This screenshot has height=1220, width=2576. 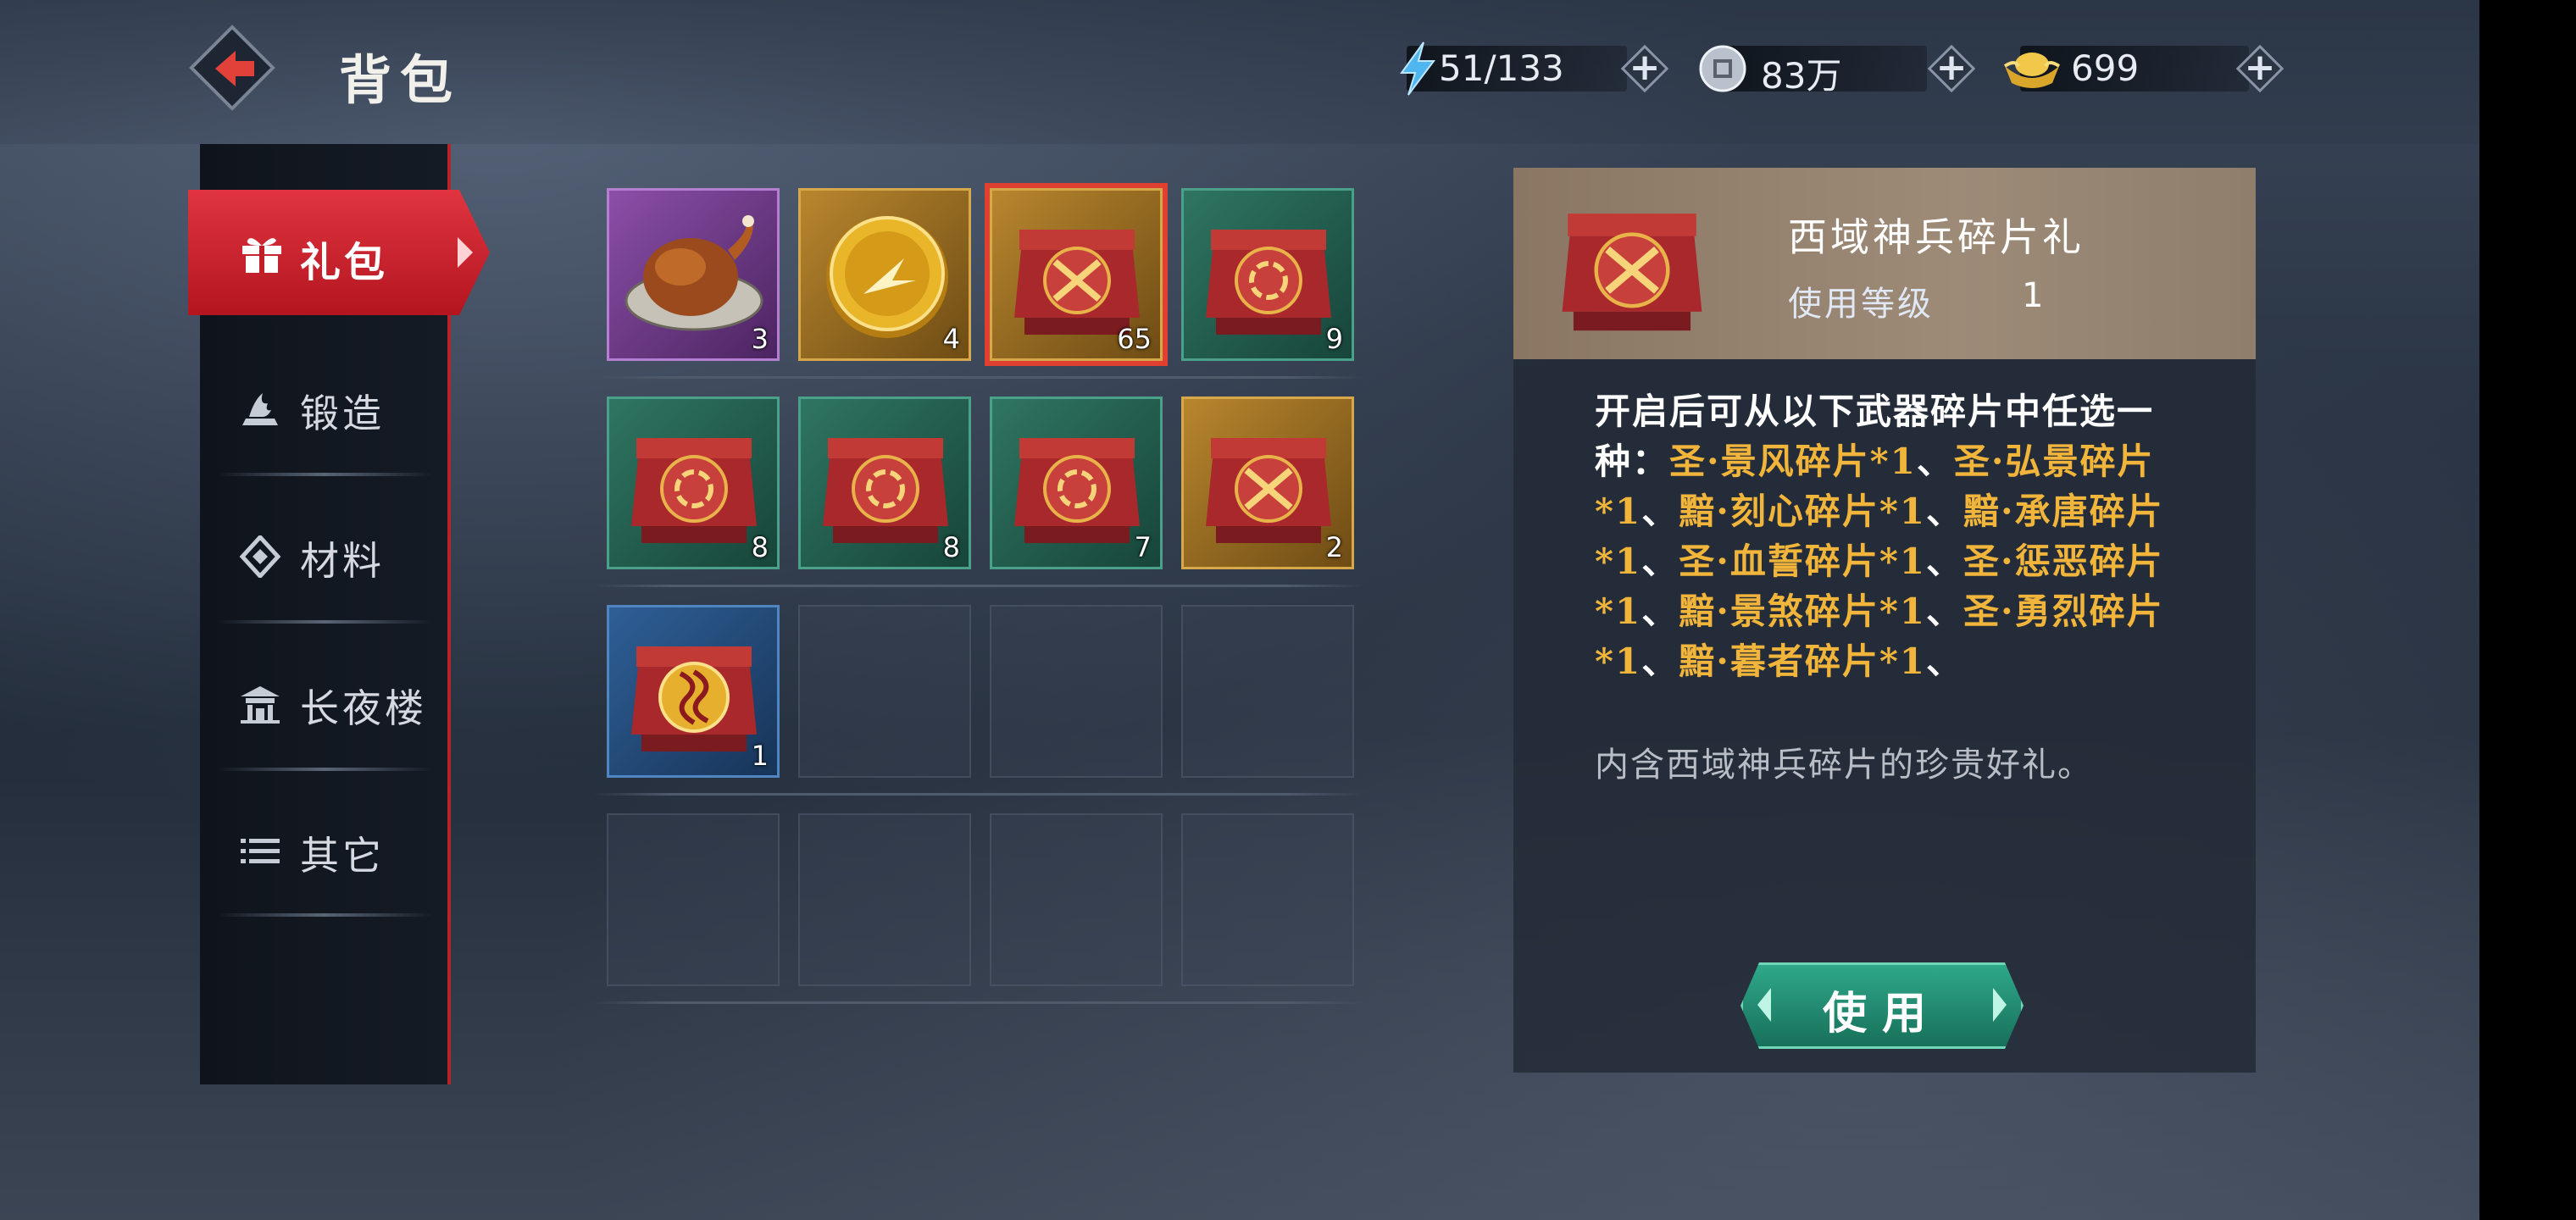 What do you see at coordinates (1417, 69) in the screenshot?
I see `lightning-icon` at bounding box center [1417, 69].